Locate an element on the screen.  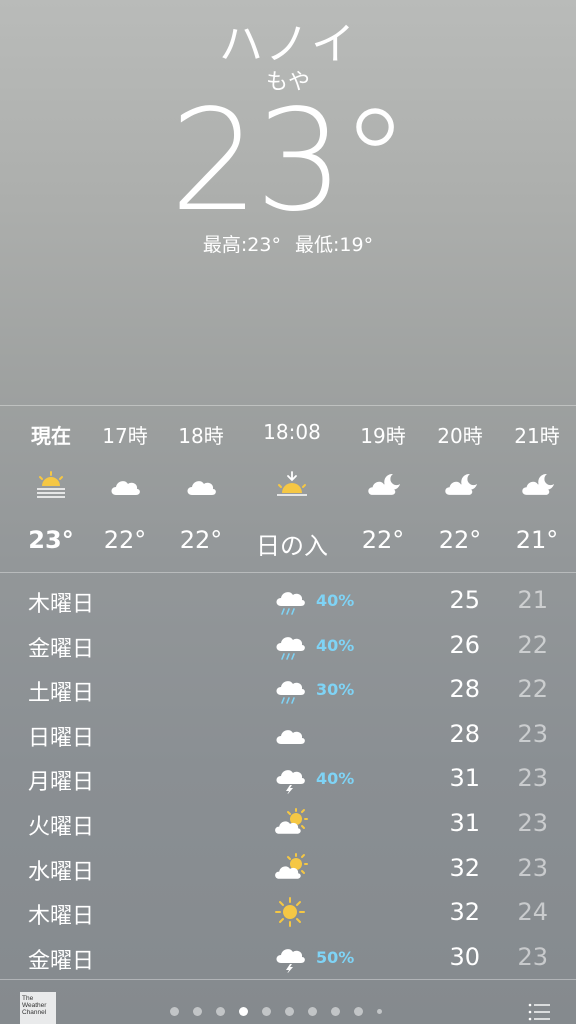
page-indicator is located at coordinates (276, 1011).